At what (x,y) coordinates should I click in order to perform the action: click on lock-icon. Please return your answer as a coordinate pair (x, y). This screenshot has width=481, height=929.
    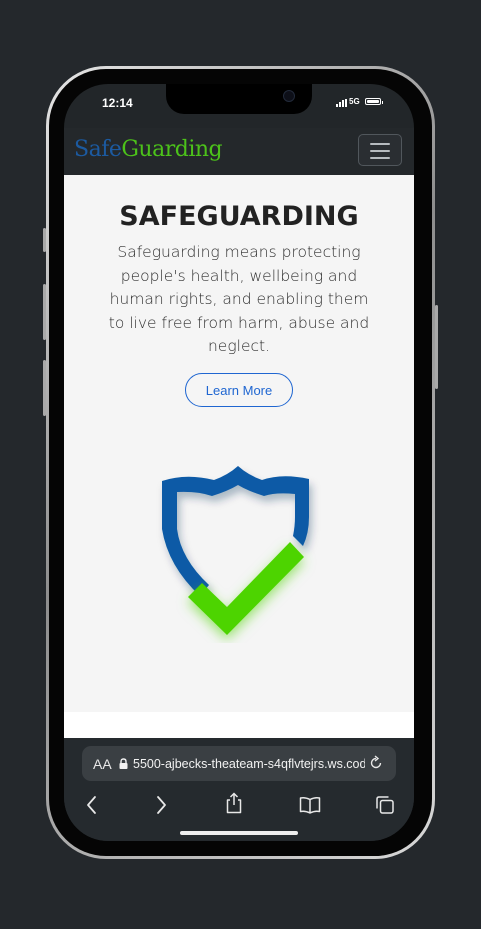
    Looking at the image, I should click on (123, 763).